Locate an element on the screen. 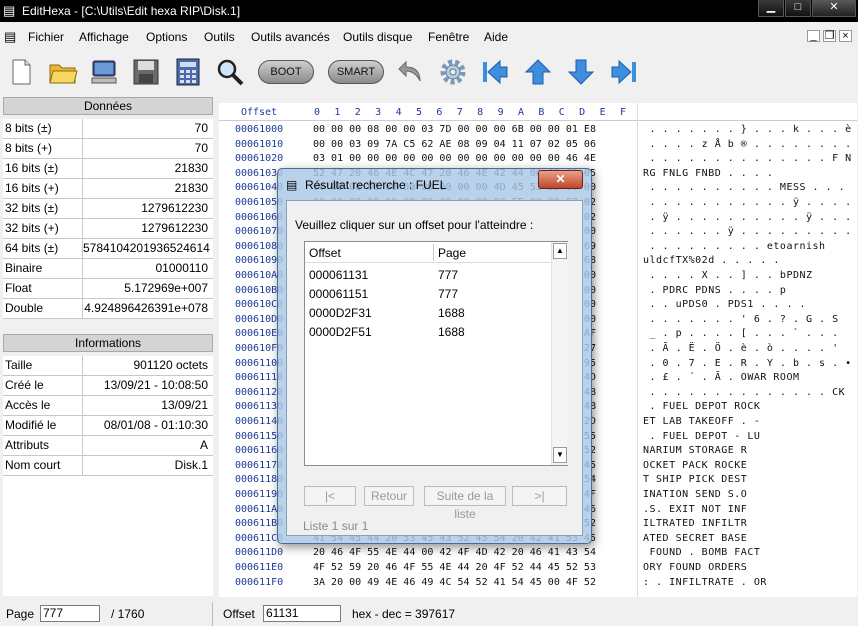  menu-fenetre: Fenêtre is located at coordinates (448, 37).